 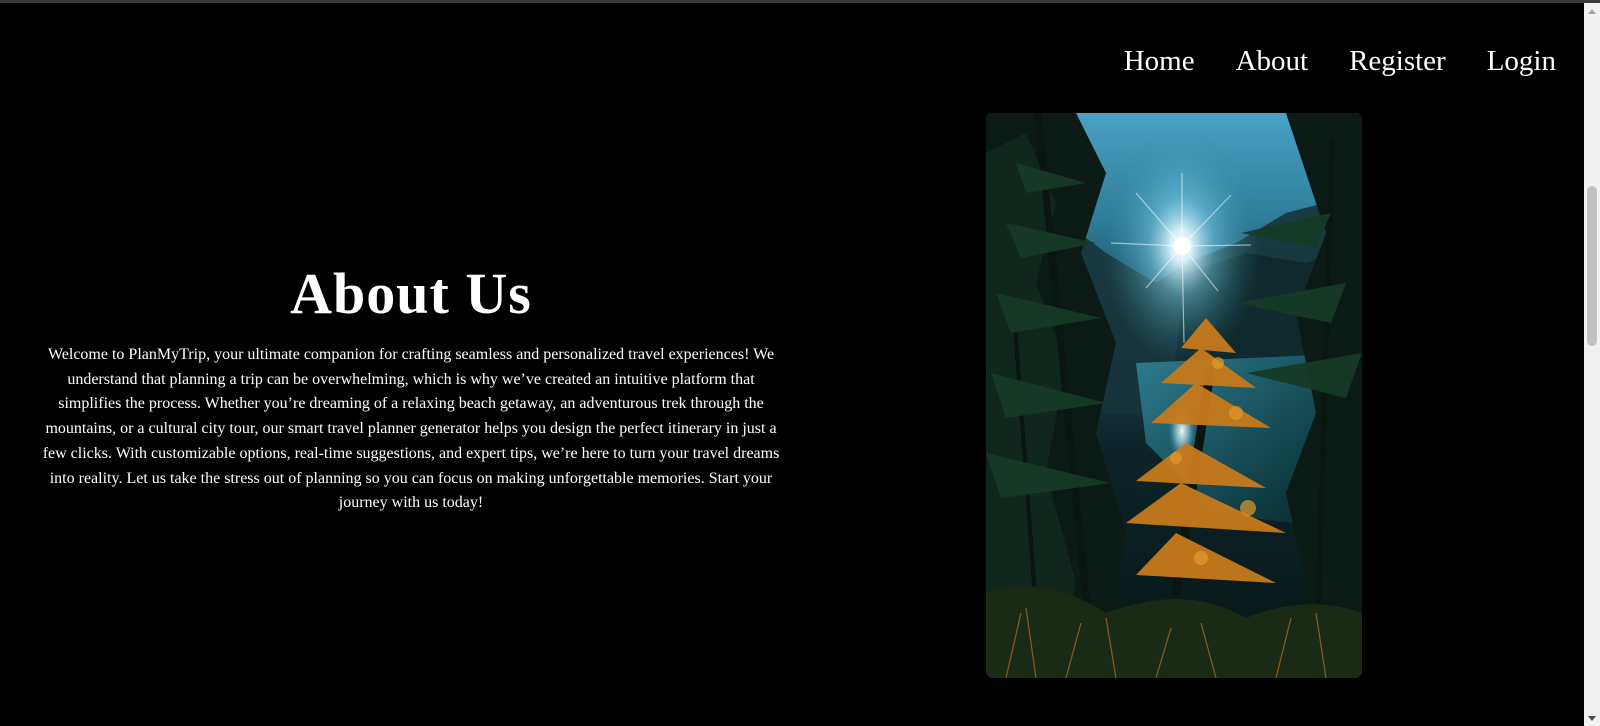 I want to click on nav-about-link: About, so click(x=1272, y=61).